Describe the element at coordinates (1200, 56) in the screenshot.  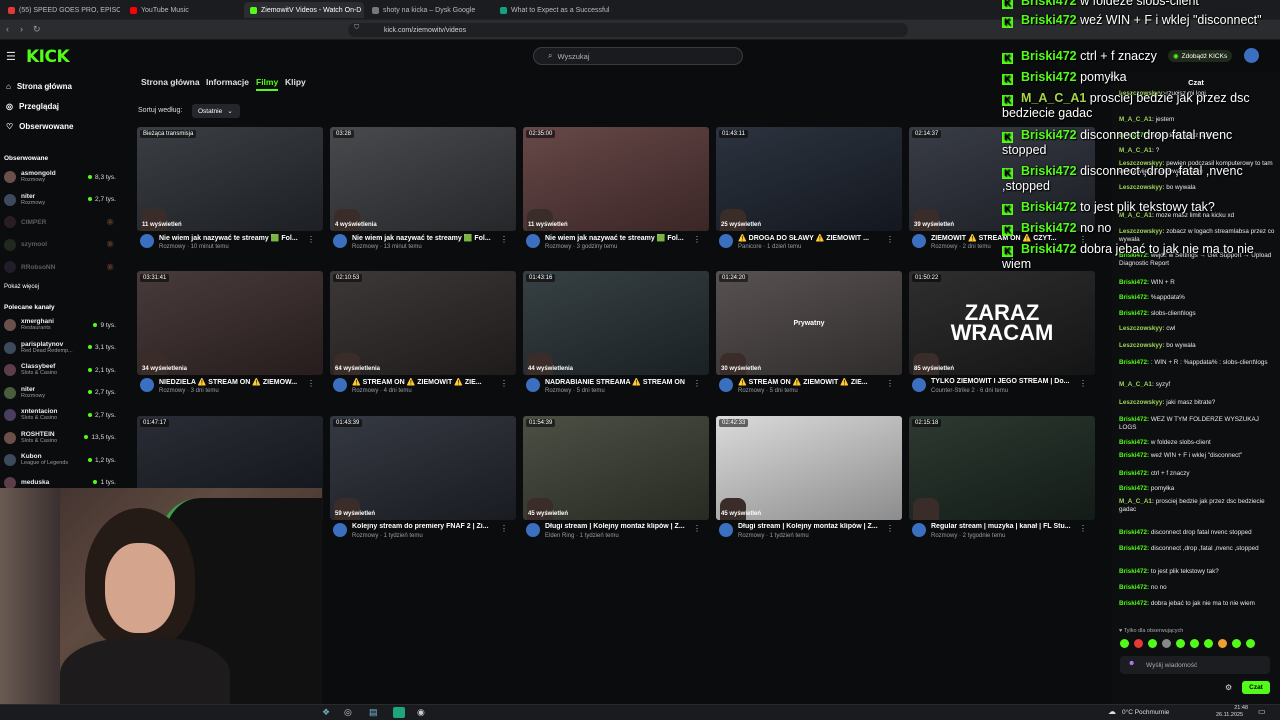
I see `get-kicks-button: ◉ Zdobądź KICKs` at that location.